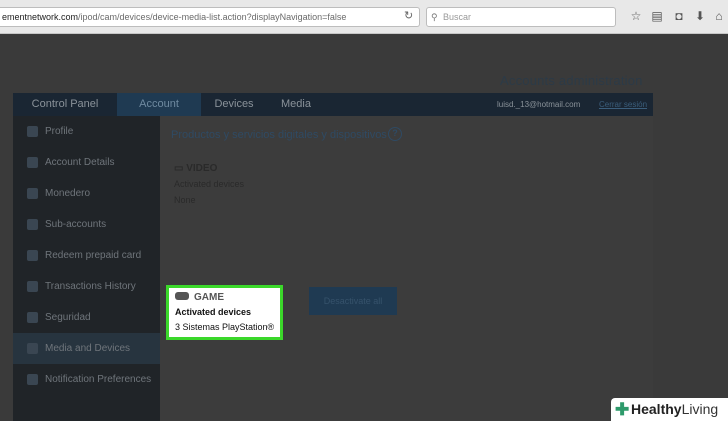 The image size is (728, 421). Describe the element at coordinates (159, 104) in the screenshot. I see `nav-account: Account` at that location.